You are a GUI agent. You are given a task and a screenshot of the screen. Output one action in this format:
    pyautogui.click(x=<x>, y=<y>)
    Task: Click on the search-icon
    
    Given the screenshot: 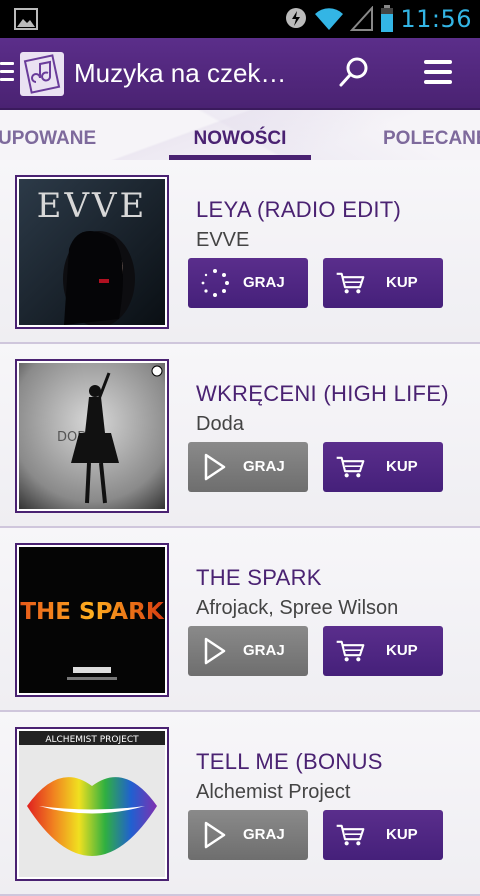 What is the action you would take?
    pyautogui.click(x=354, y=72)
    